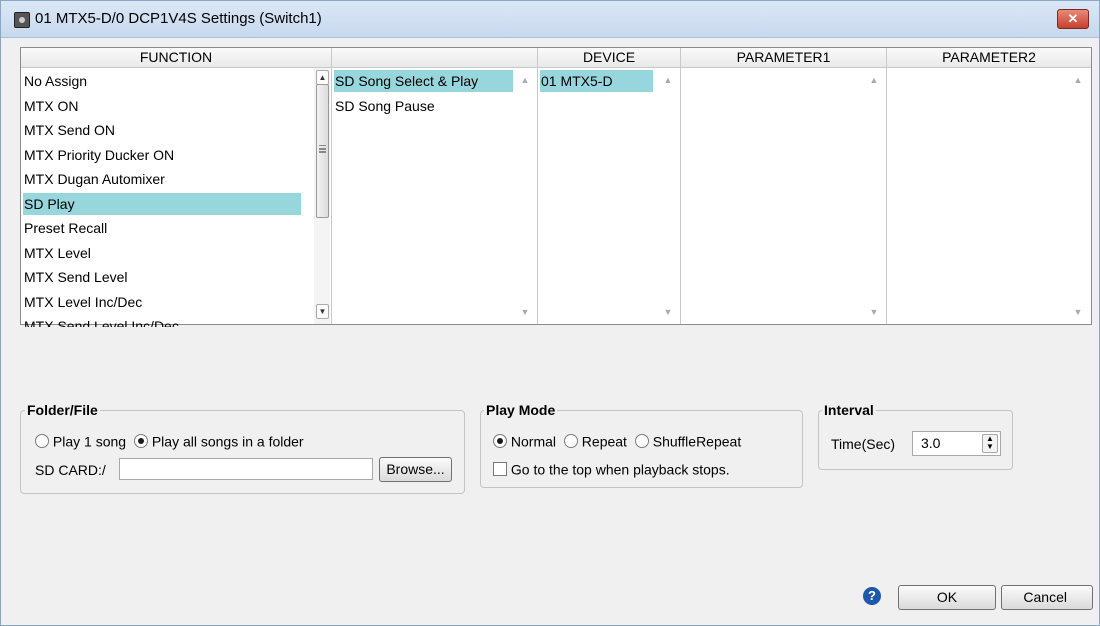 Image resolution: width=1100 pixels, height=626 pixels. Describe the element at coordinates (521, 410) in the screenshot. I see `play-mode-legend: Play Mode` at that location.